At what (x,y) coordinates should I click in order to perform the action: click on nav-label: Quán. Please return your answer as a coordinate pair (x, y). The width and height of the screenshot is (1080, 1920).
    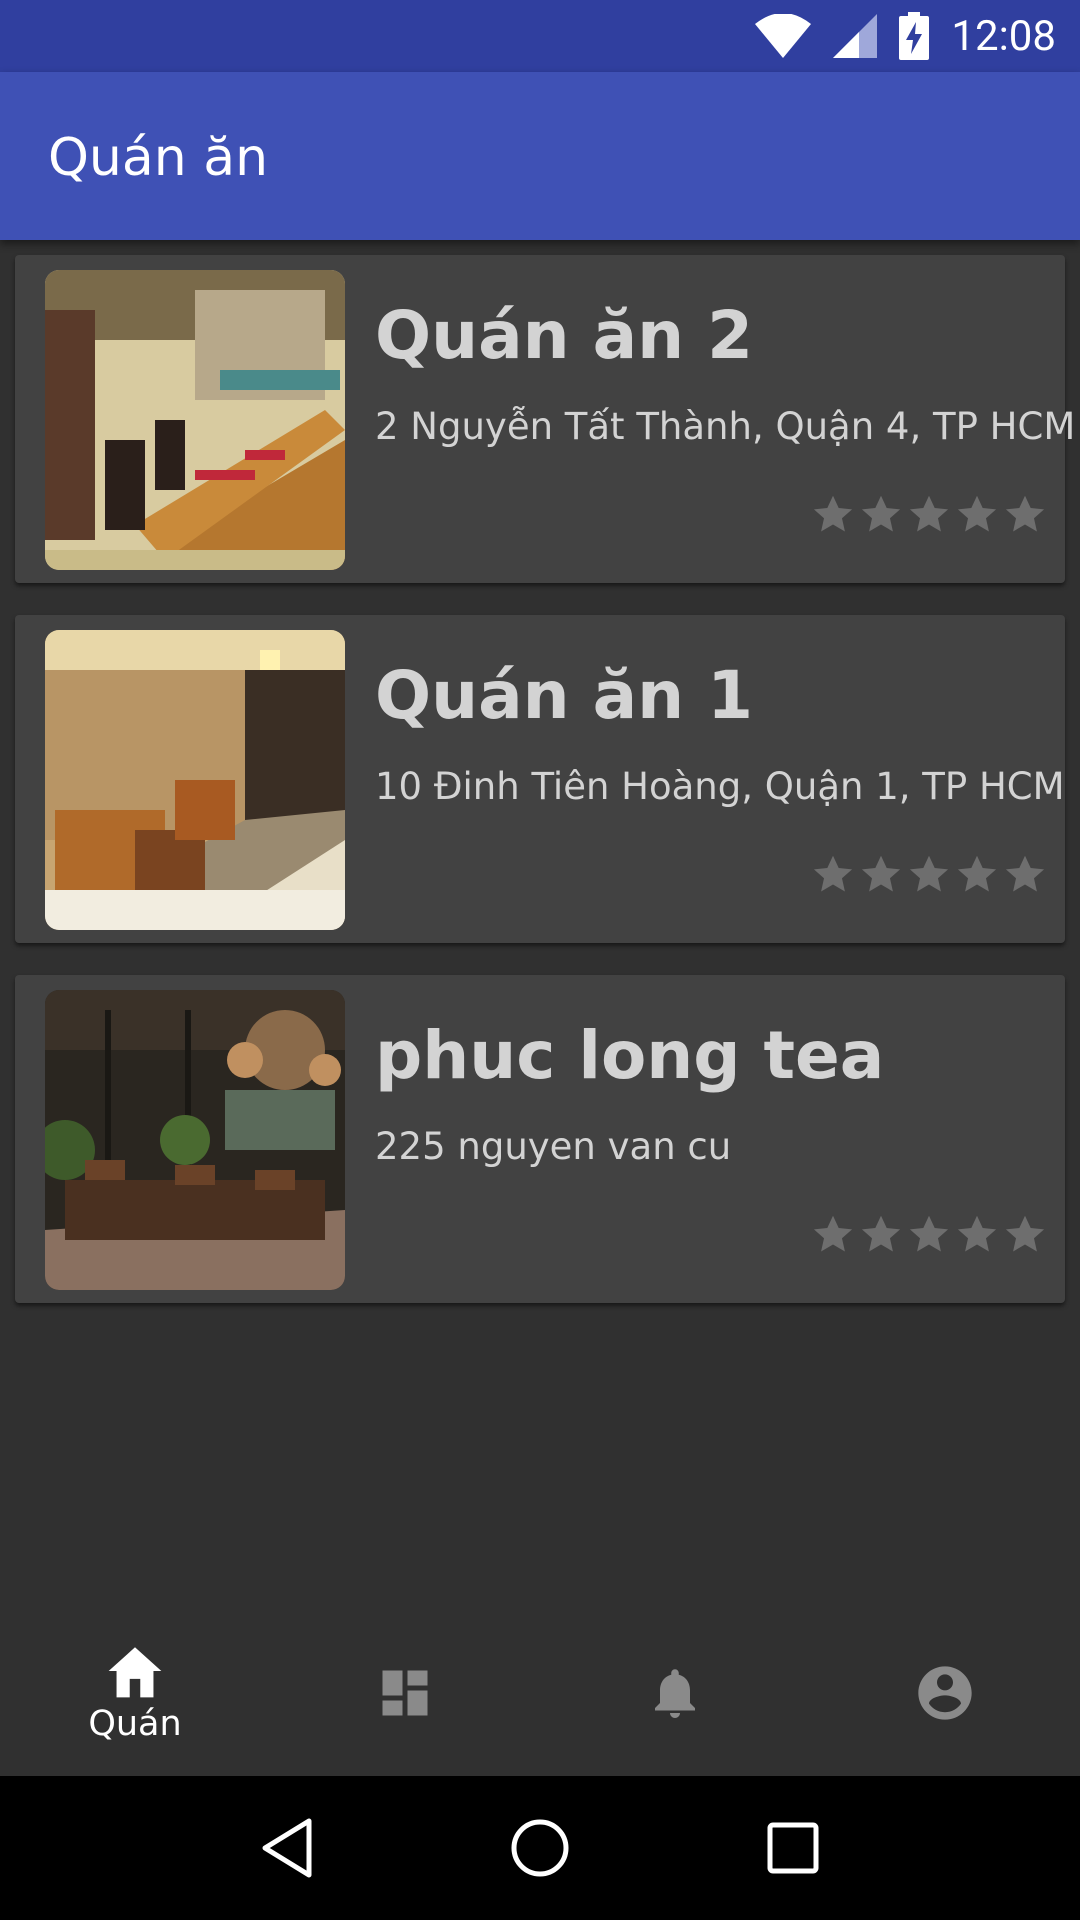
    Looking at the image, I should click on (135, 1724).